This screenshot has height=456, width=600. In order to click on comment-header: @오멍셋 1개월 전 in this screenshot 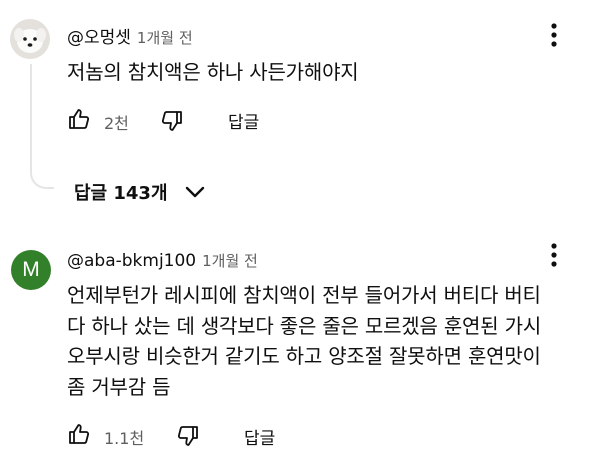, I will do `click(130, 35)`.